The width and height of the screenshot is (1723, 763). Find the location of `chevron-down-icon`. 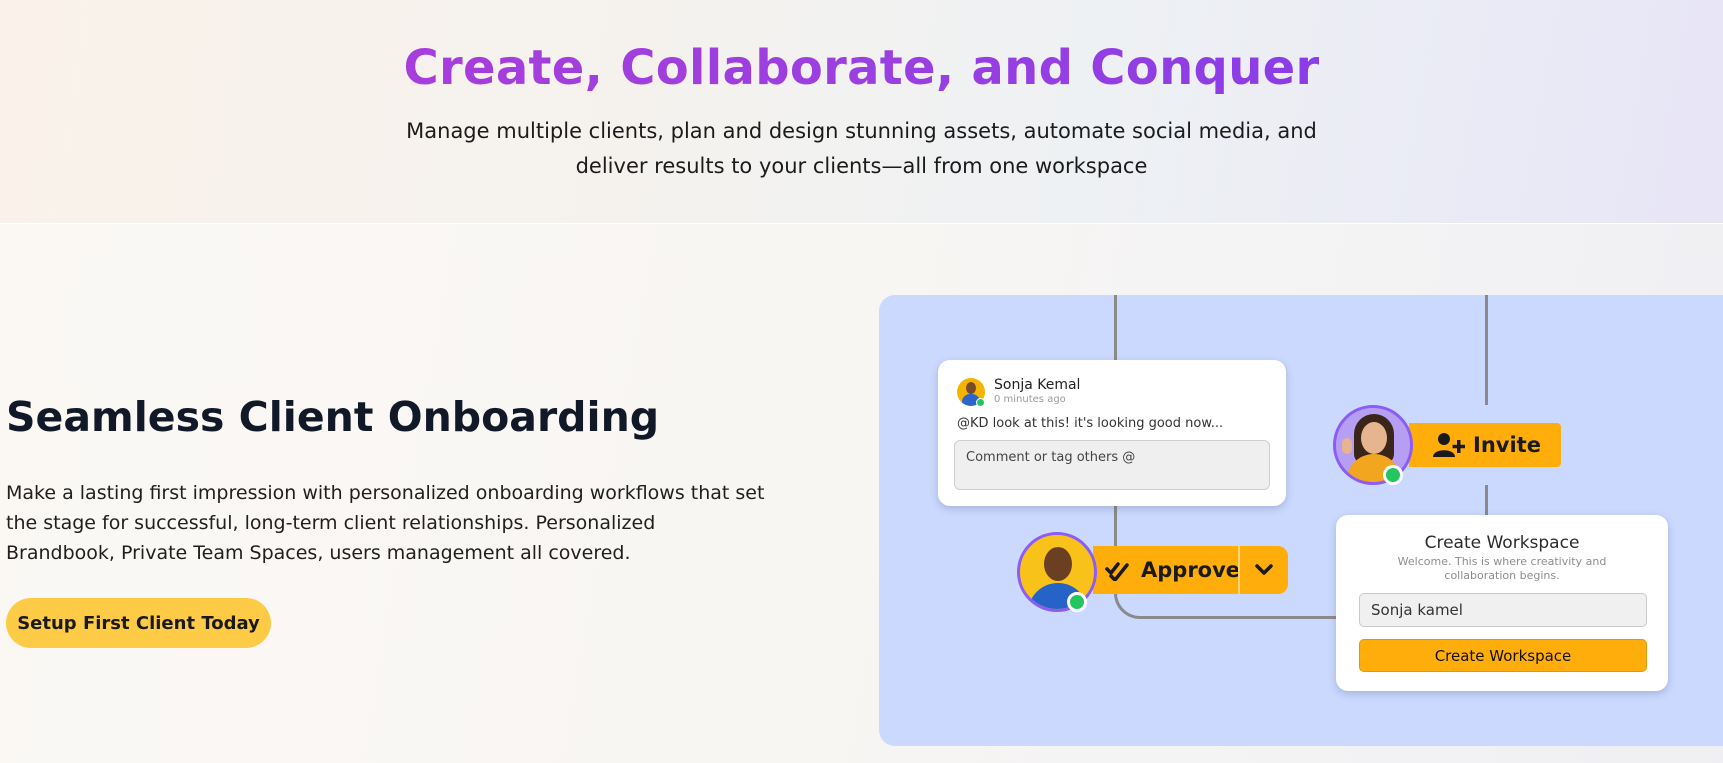

chevron-down-icon is located at coordinates (1264, 570).